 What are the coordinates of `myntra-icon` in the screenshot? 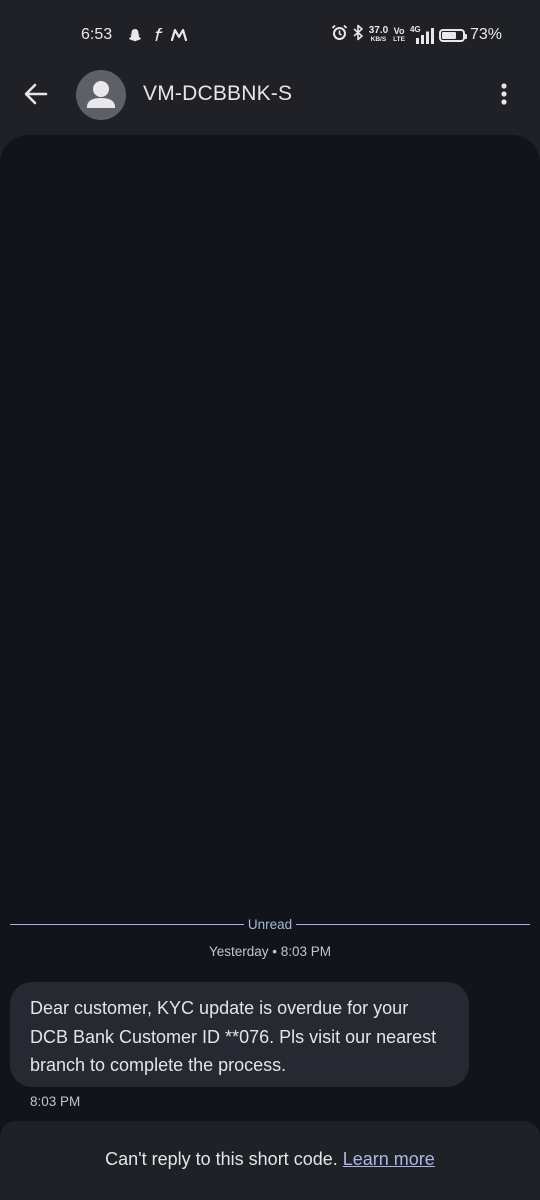 It's located at (179, 35).